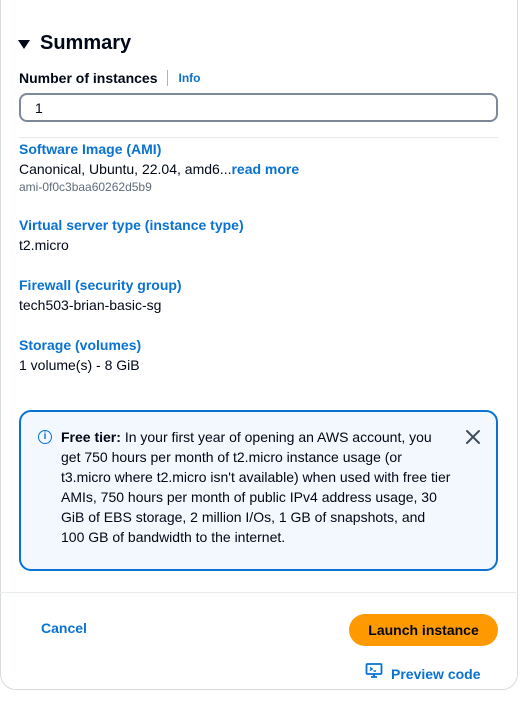  Describe the element at coordinates (258, 137) in the screenshot. I see `divider` at that location.